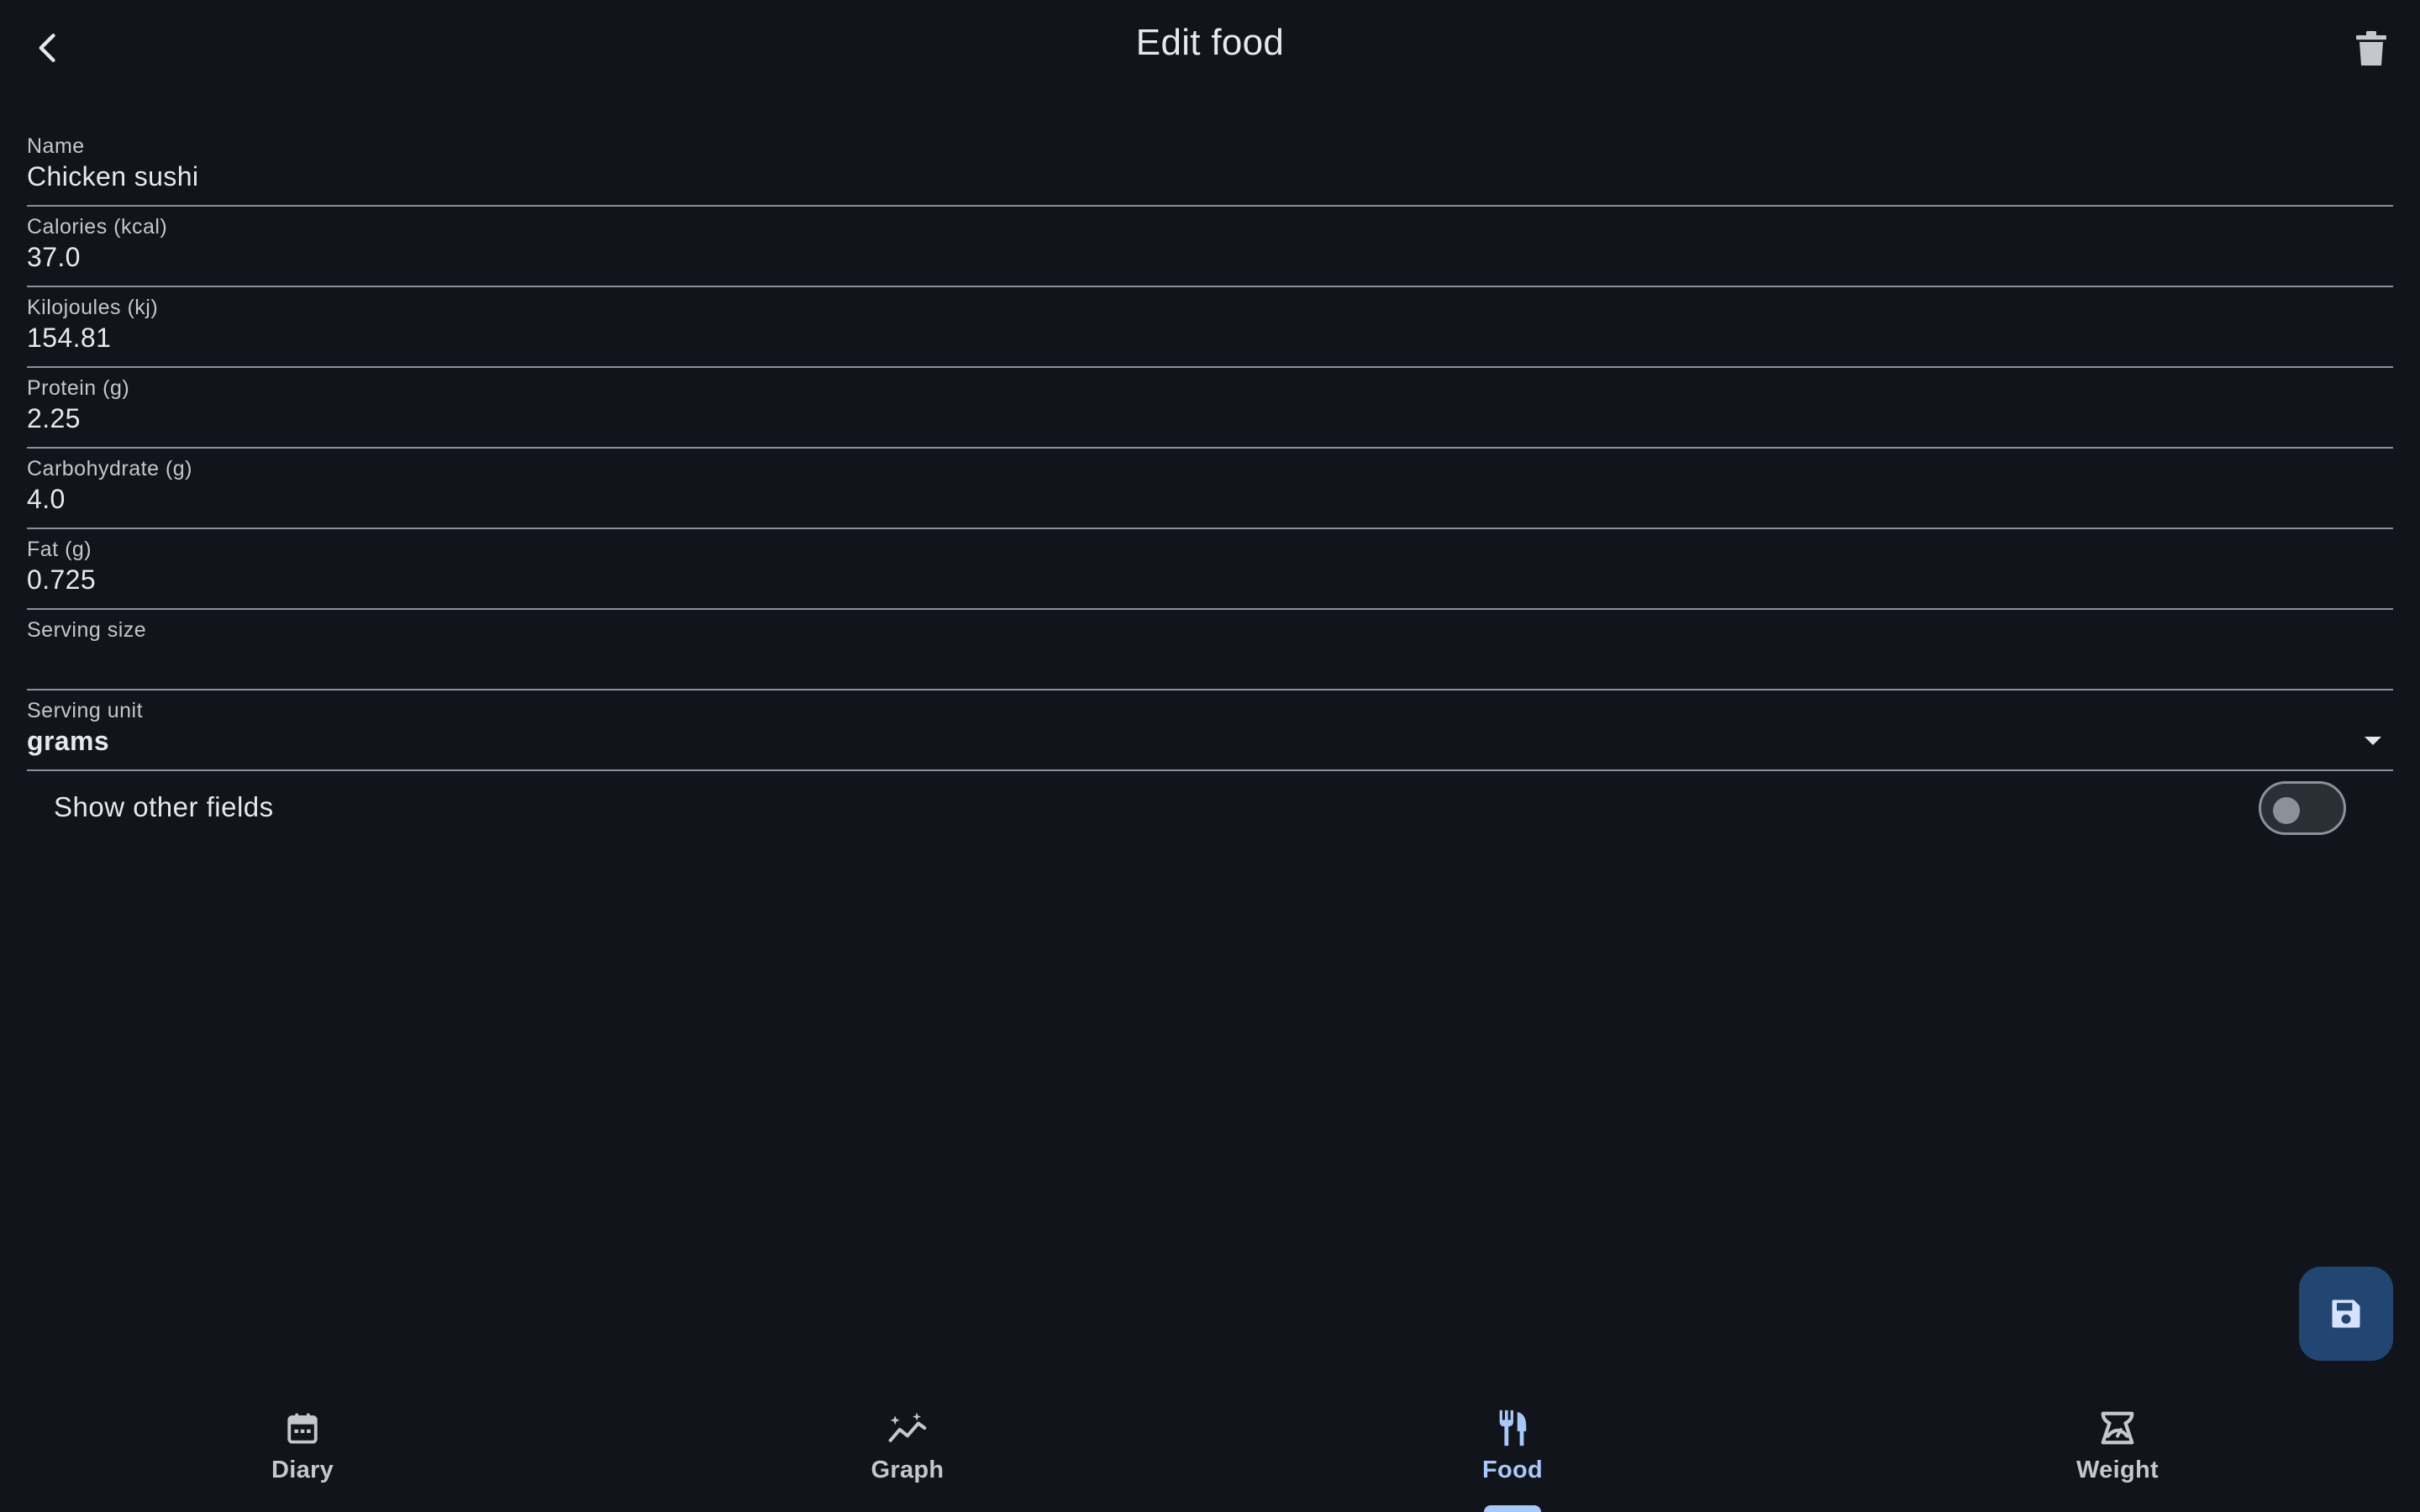 Image resolution: width=2420 pixels, height=1512 pixels. What do you see at coordinates (2117, 1470) in the screenshot?
I see `nav-label: Weight` at bounding box center [2117, 1470].